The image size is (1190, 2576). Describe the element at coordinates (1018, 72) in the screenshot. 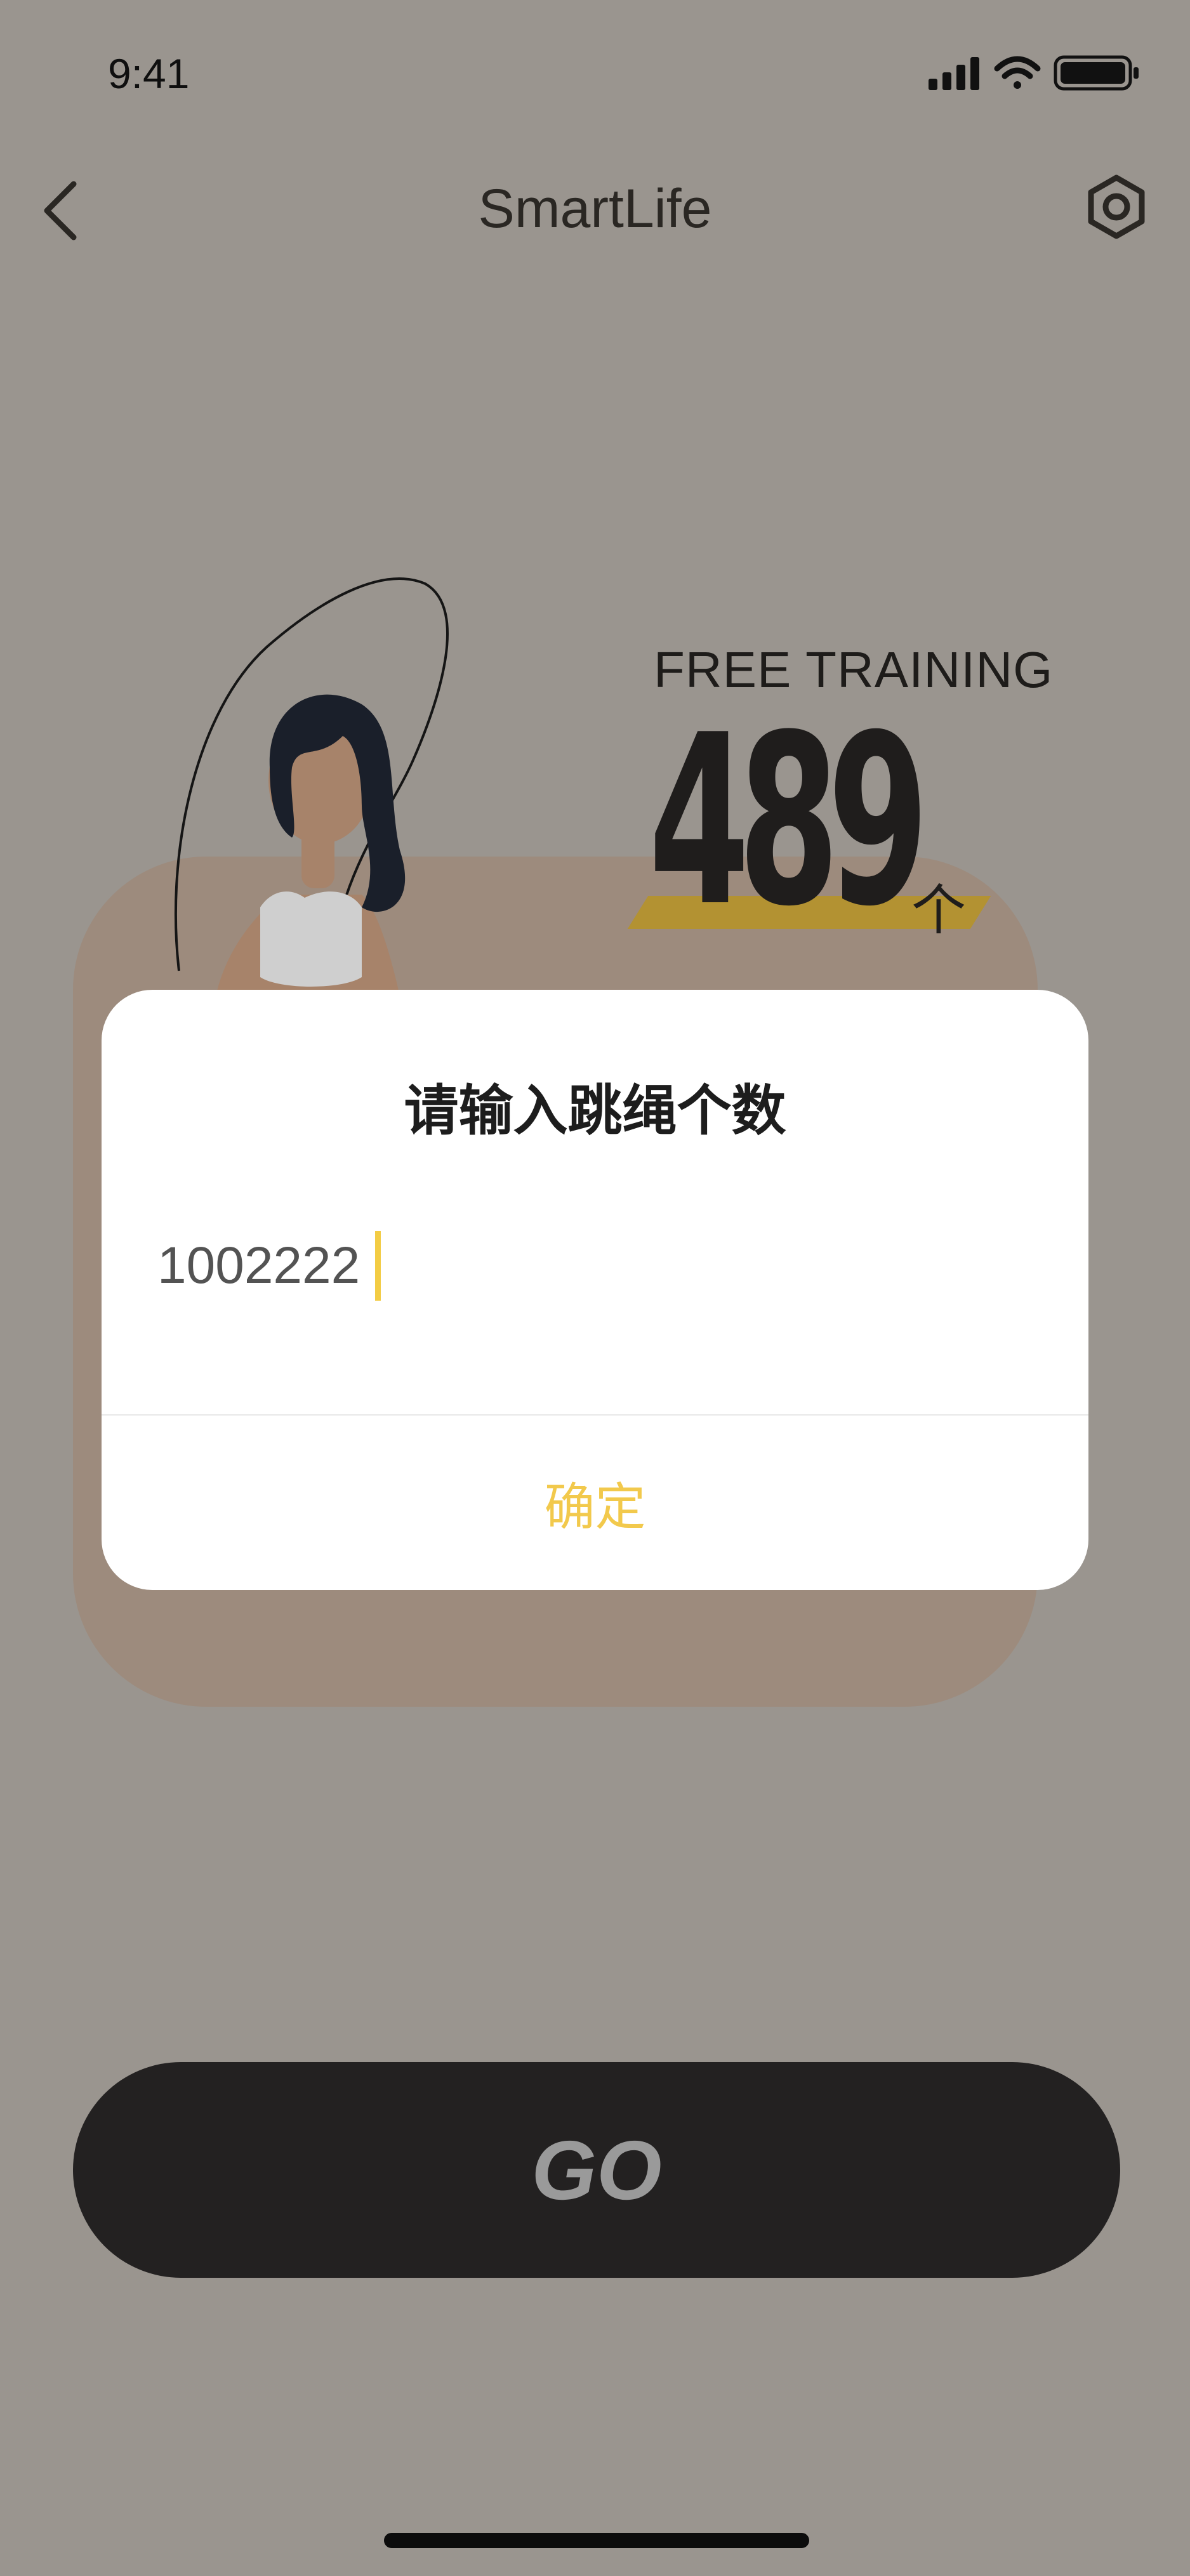

I see `wifi-icon` at that location.